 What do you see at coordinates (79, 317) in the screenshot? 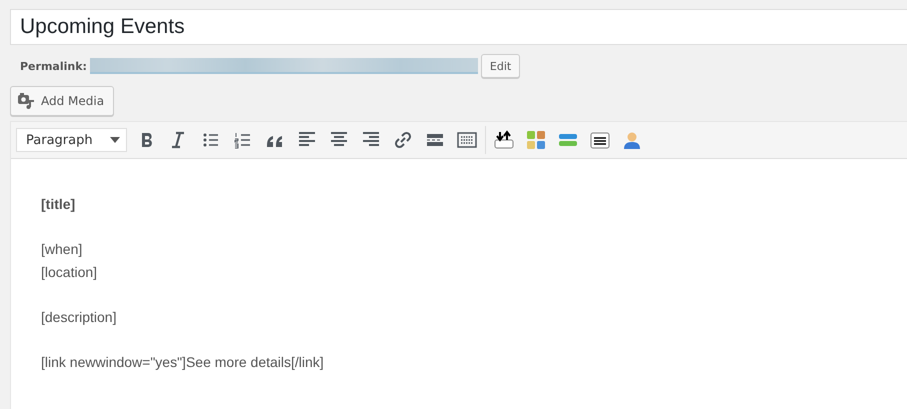
I see `shortcode-text: [description]` at bounding box center [79, 317].